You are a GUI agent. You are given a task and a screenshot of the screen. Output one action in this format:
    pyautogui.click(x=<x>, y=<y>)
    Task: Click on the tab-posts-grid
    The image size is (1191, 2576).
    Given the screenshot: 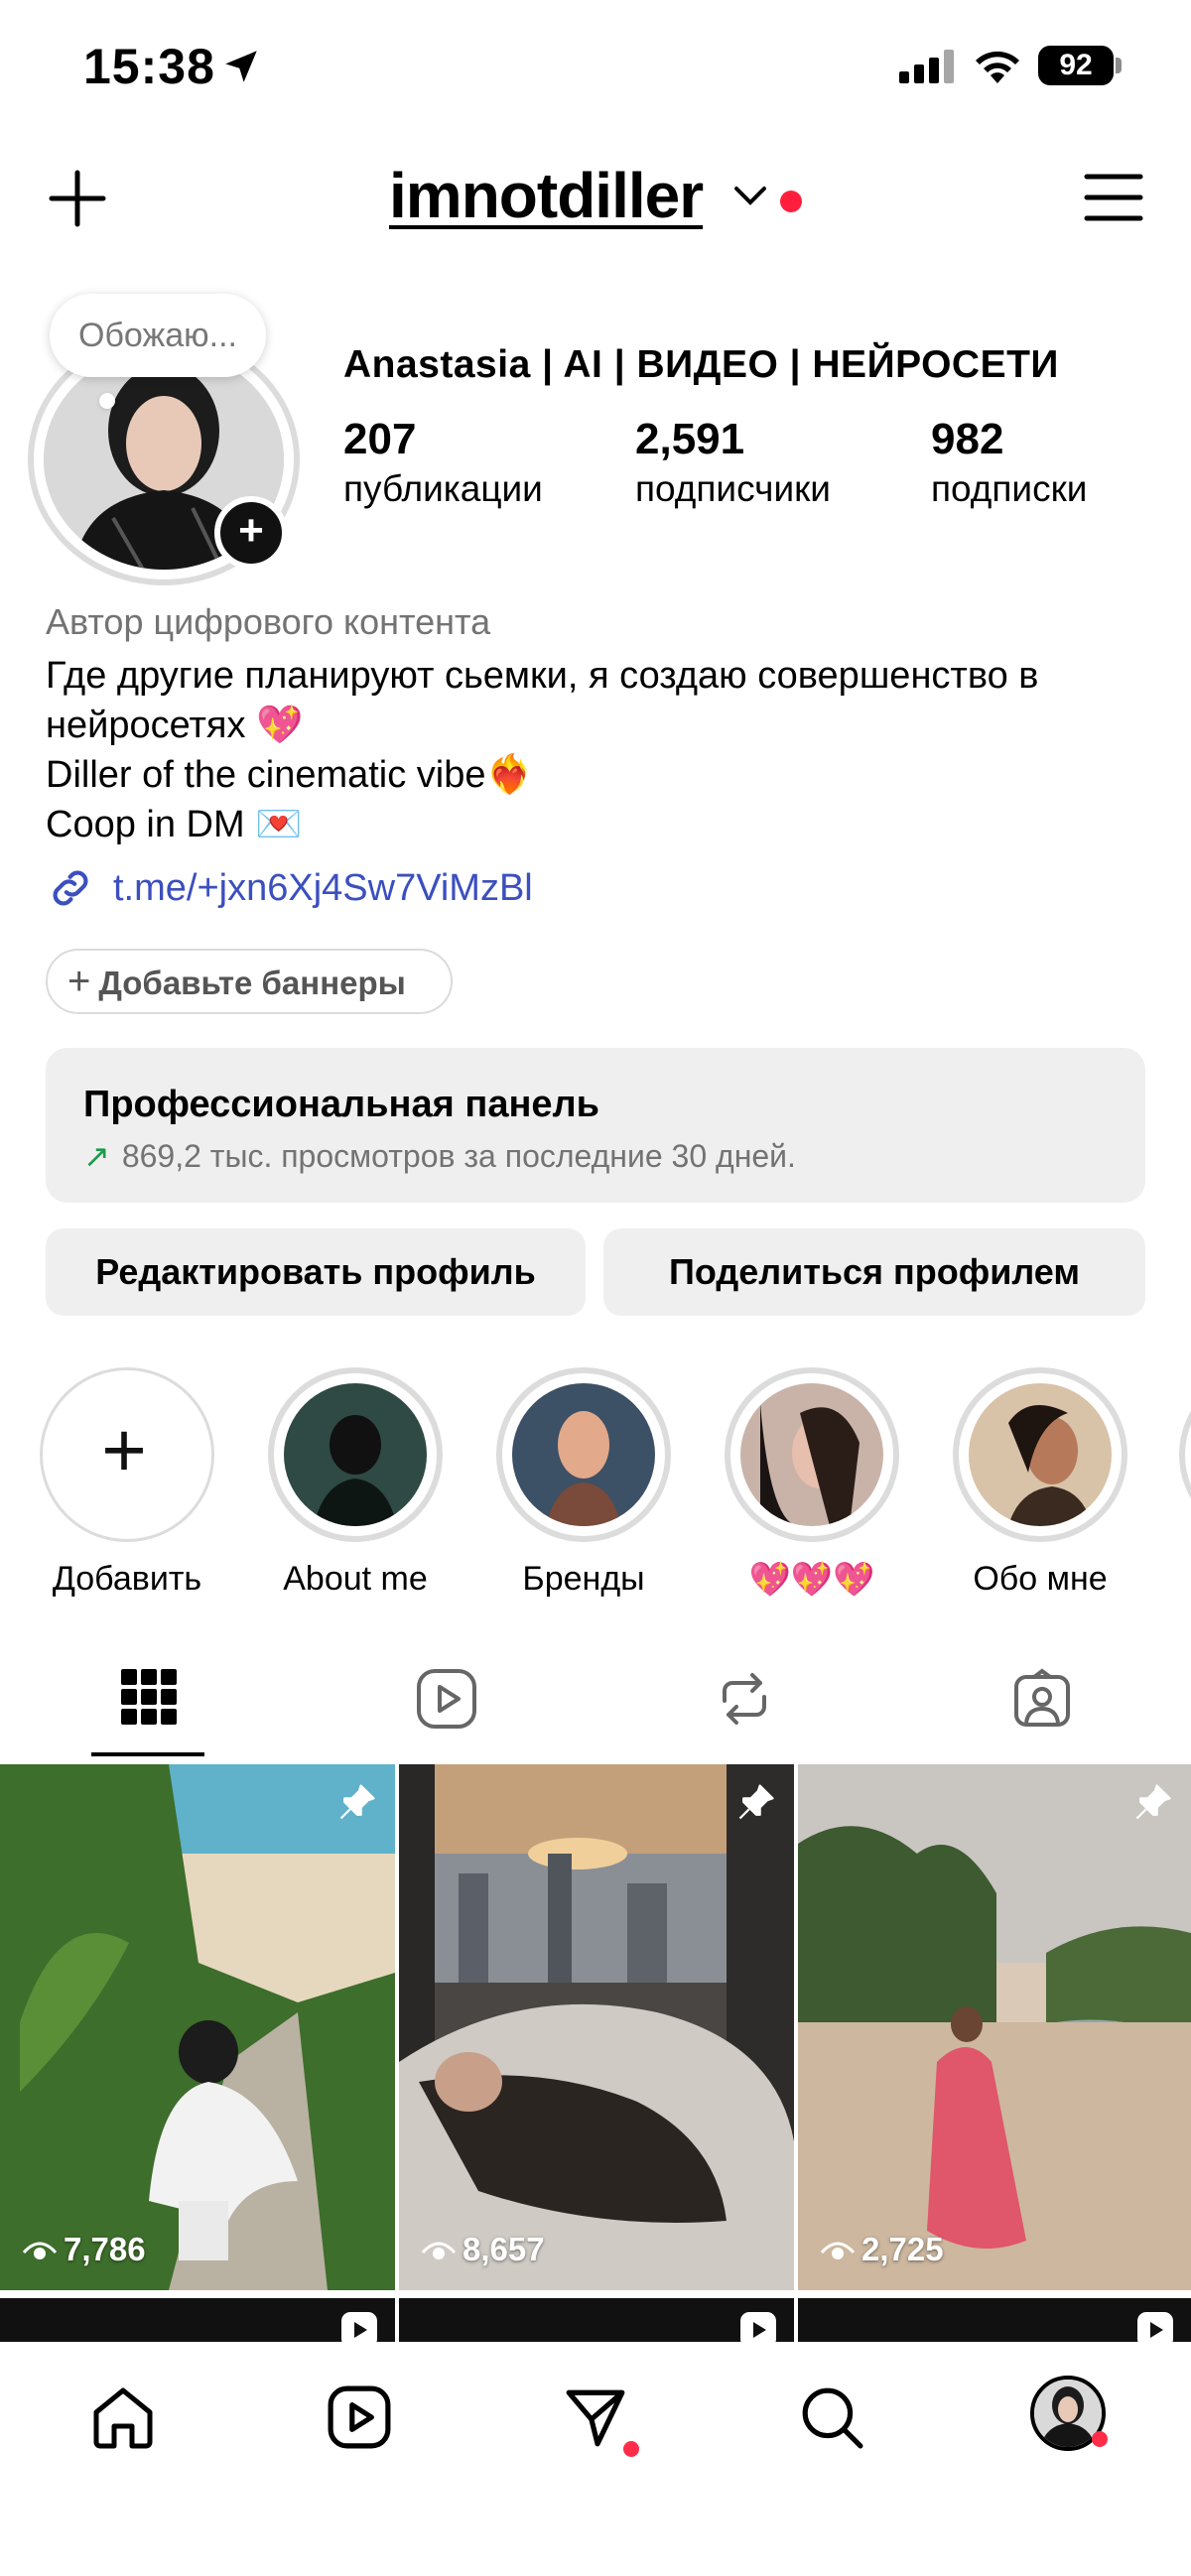 What is the action you would take?
    pyautogui.click(x=148, y=1702)
    